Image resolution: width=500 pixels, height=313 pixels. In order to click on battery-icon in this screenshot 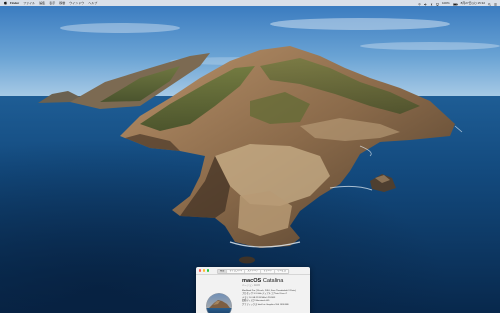, I will do `click(455, 4)`.